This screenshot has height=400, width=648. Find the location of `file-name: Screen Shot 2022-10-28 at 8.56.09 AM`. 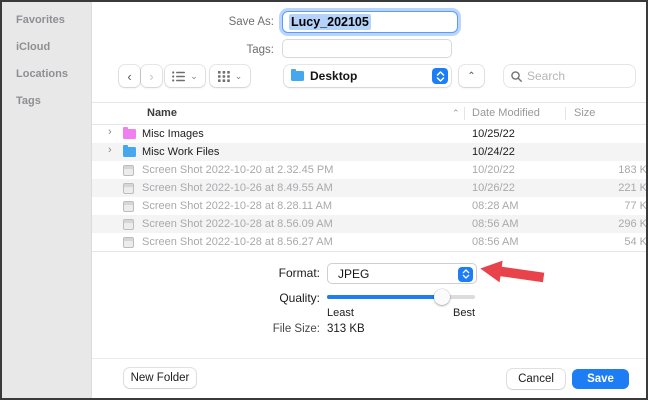

file-name: Screen Shot 2022-10-28 at 8.56.09 AM is located at coordinates (237, 224).